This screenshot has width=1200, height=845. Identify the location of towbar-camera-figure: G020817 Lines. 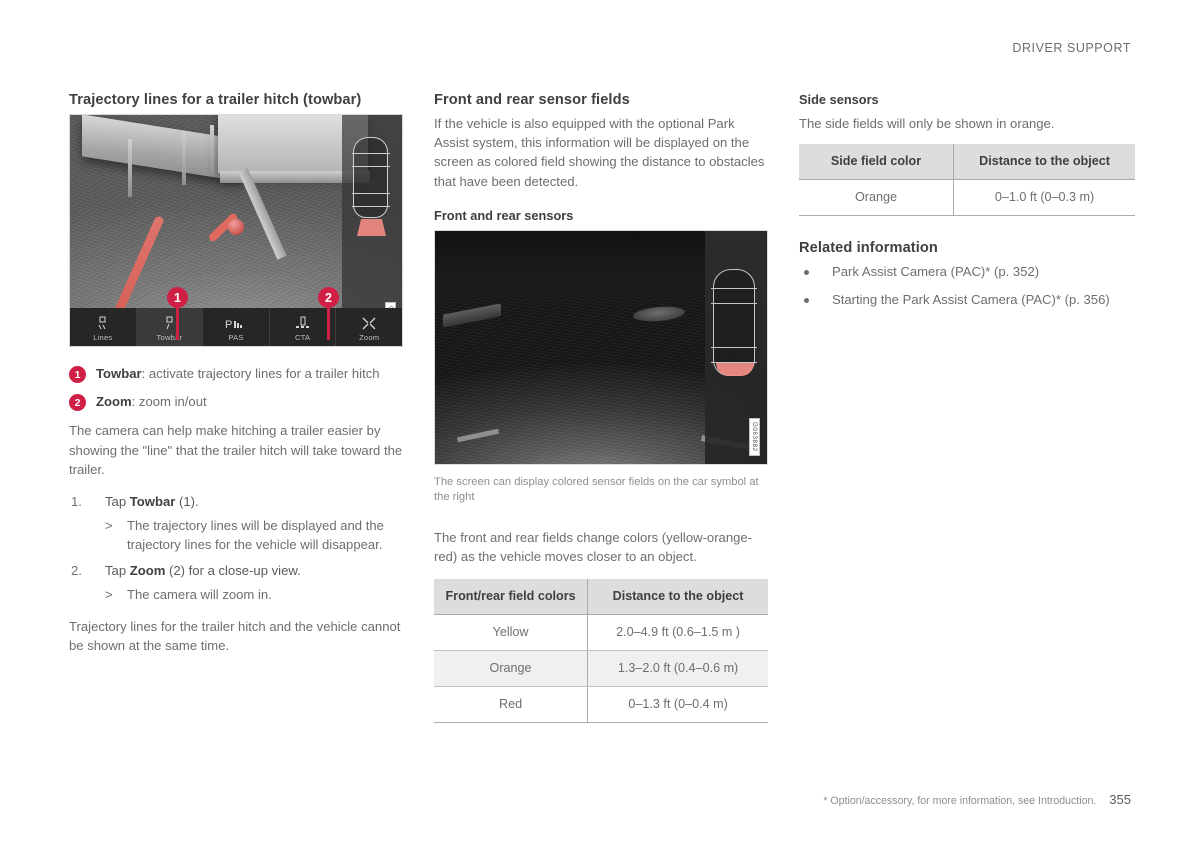
(236, 230).